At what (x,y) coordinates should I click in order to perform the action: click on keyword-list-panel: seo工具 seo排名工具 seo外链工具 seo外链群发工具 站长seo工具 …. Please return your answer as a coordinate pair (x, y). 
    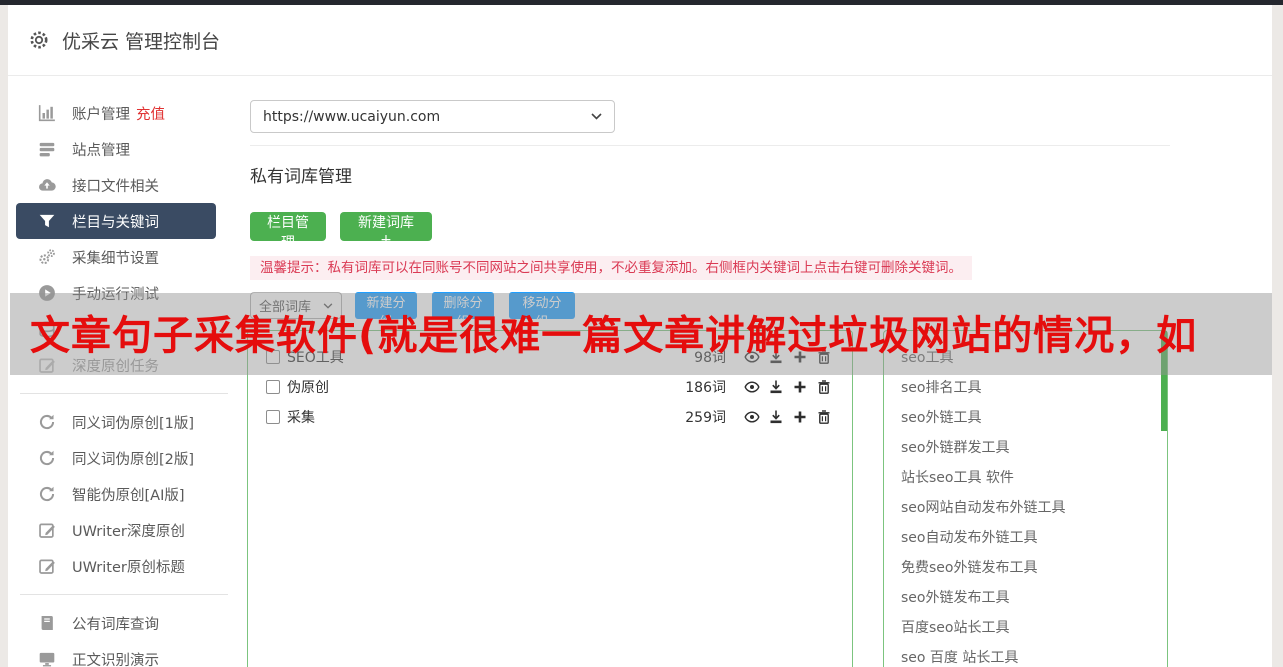
    Looking at the image, I should click on (1025, 498).